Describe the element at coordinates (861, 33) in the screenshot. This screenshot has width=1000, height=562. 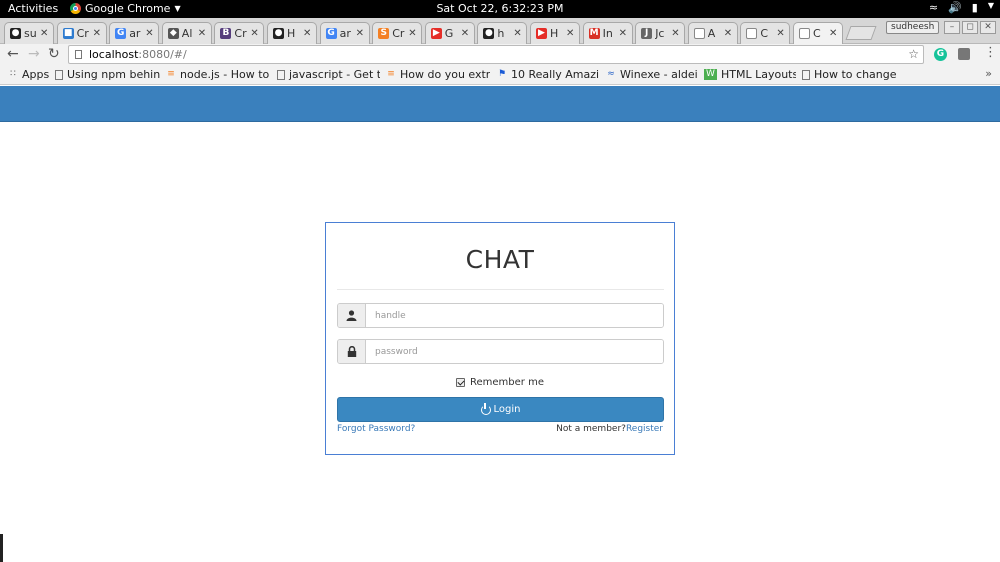
I see `new-tab-button` at that location.